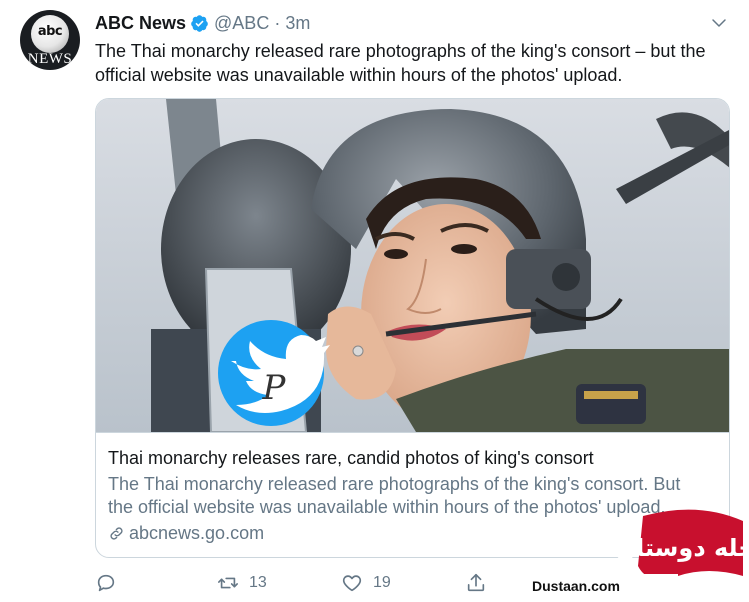  What do you see at coordinates (50, 59) in the screenshot?
I see `avatar-news-text: NEWS` at bounding box center [50, 59].